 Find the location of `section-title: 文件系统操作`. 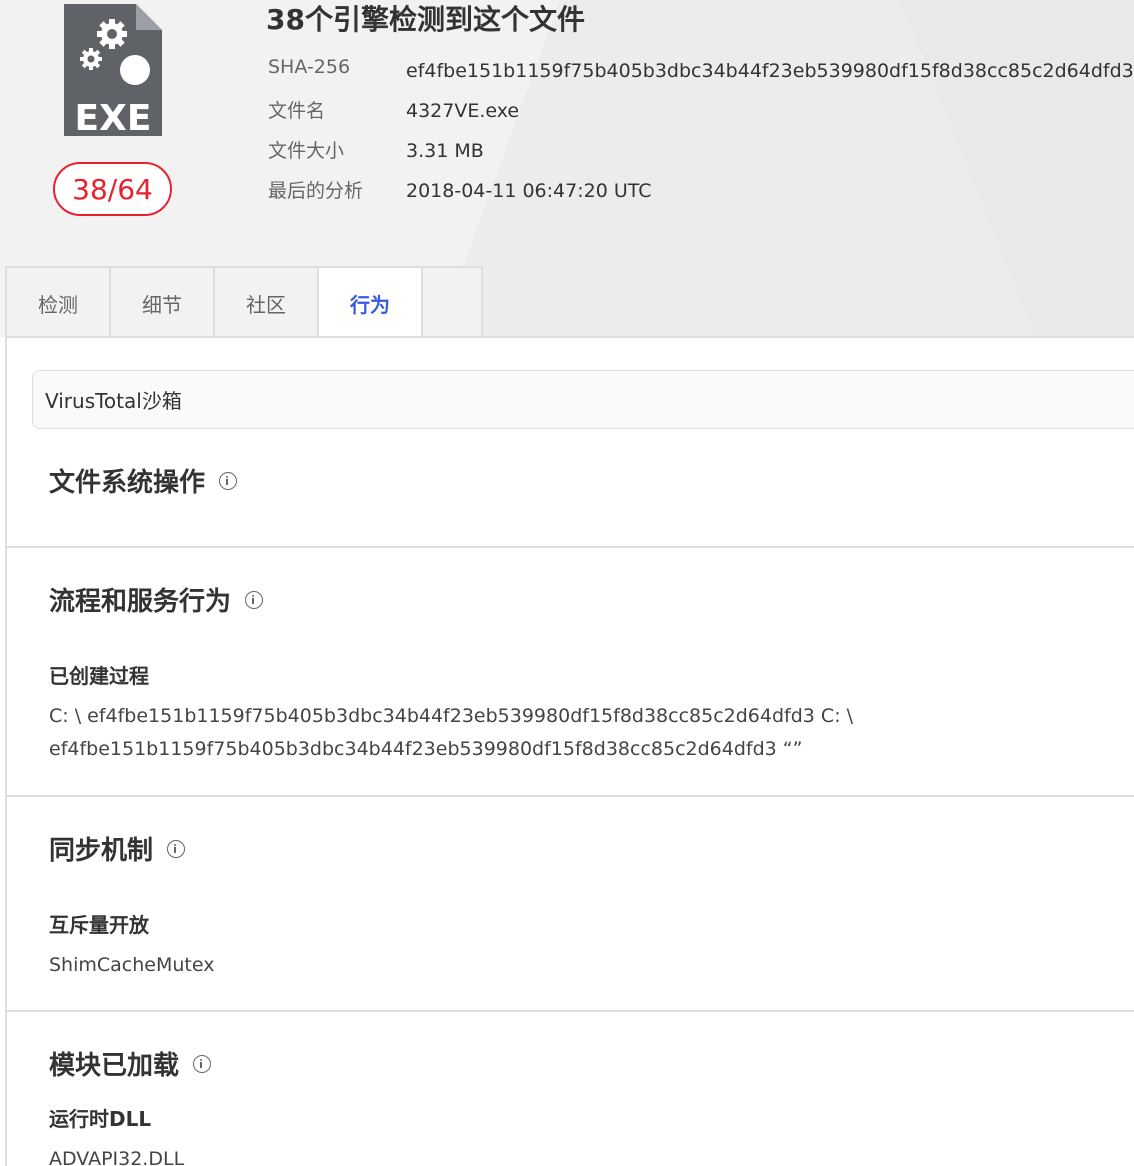

section-title: 文件系统操作 is located at coordinates (143, 480).